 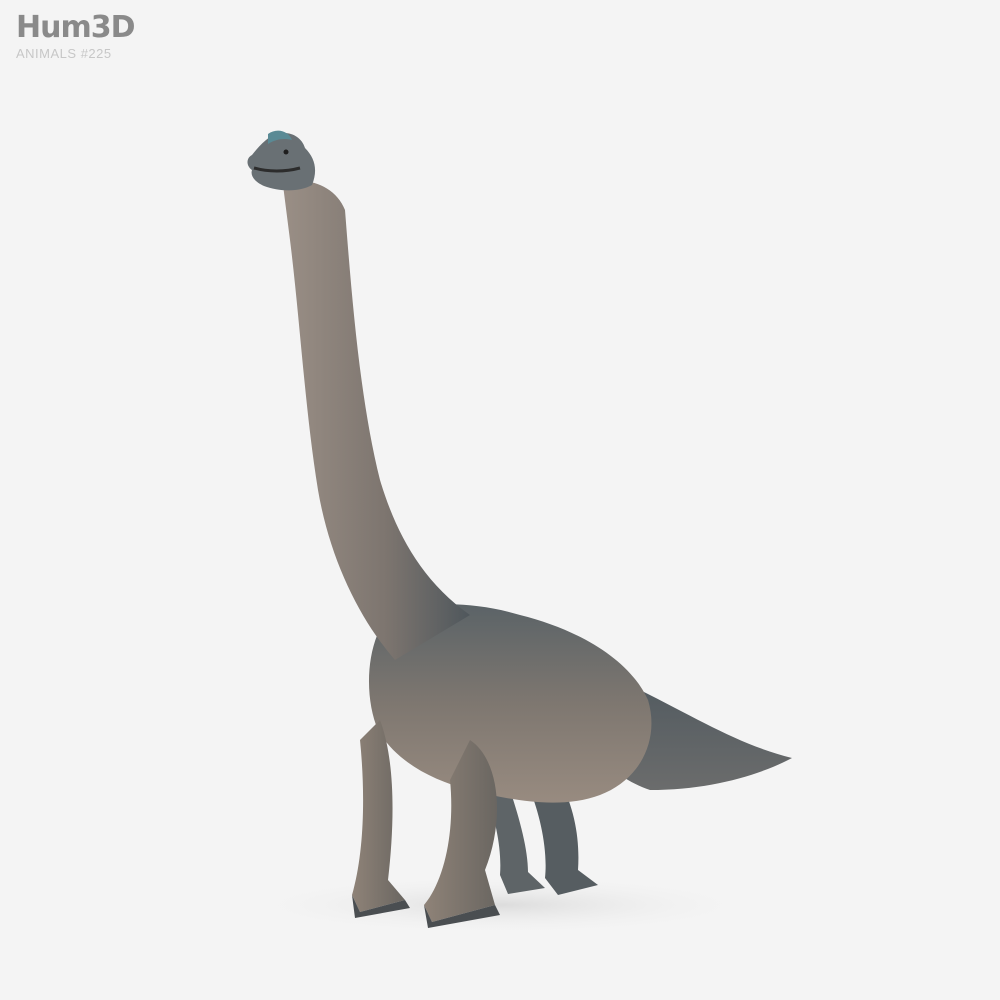 I want to click on dinosaur-head, so click(x=281, y=162).